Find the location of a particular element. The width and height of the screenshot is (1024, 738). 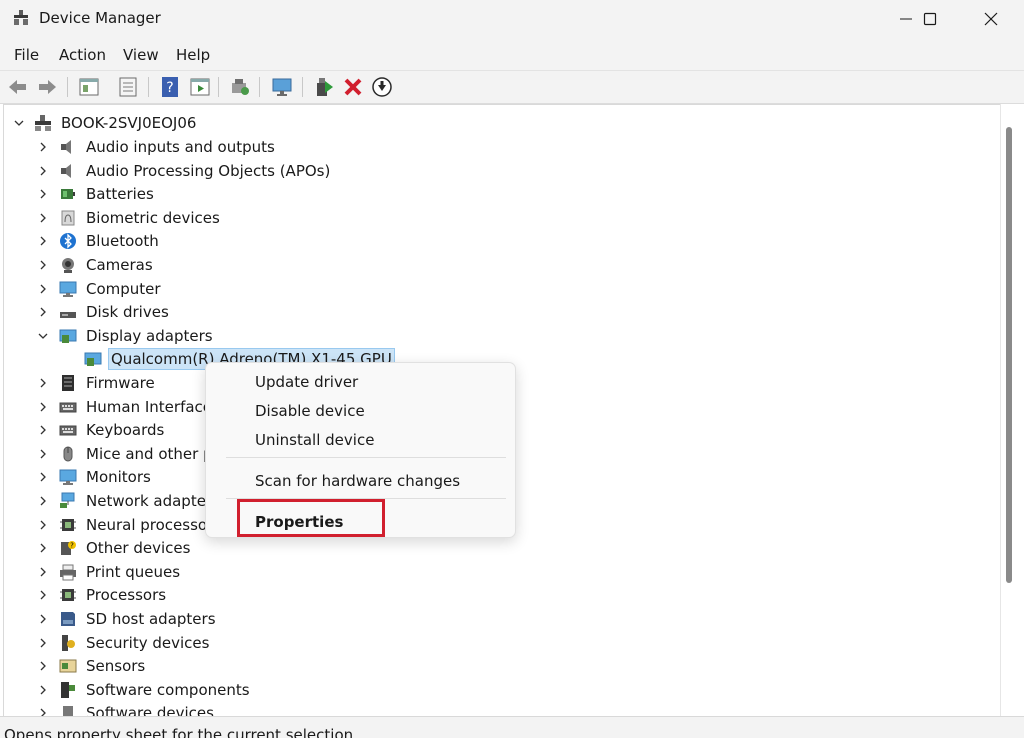

update-driver-menu-item: Update driver is located at coordinates (306, 382).